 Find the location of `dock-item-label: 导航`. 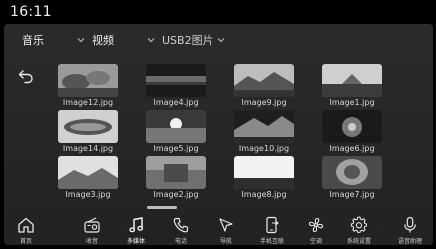

dock-item-label: 导航 is located at coordinates (225, 241).